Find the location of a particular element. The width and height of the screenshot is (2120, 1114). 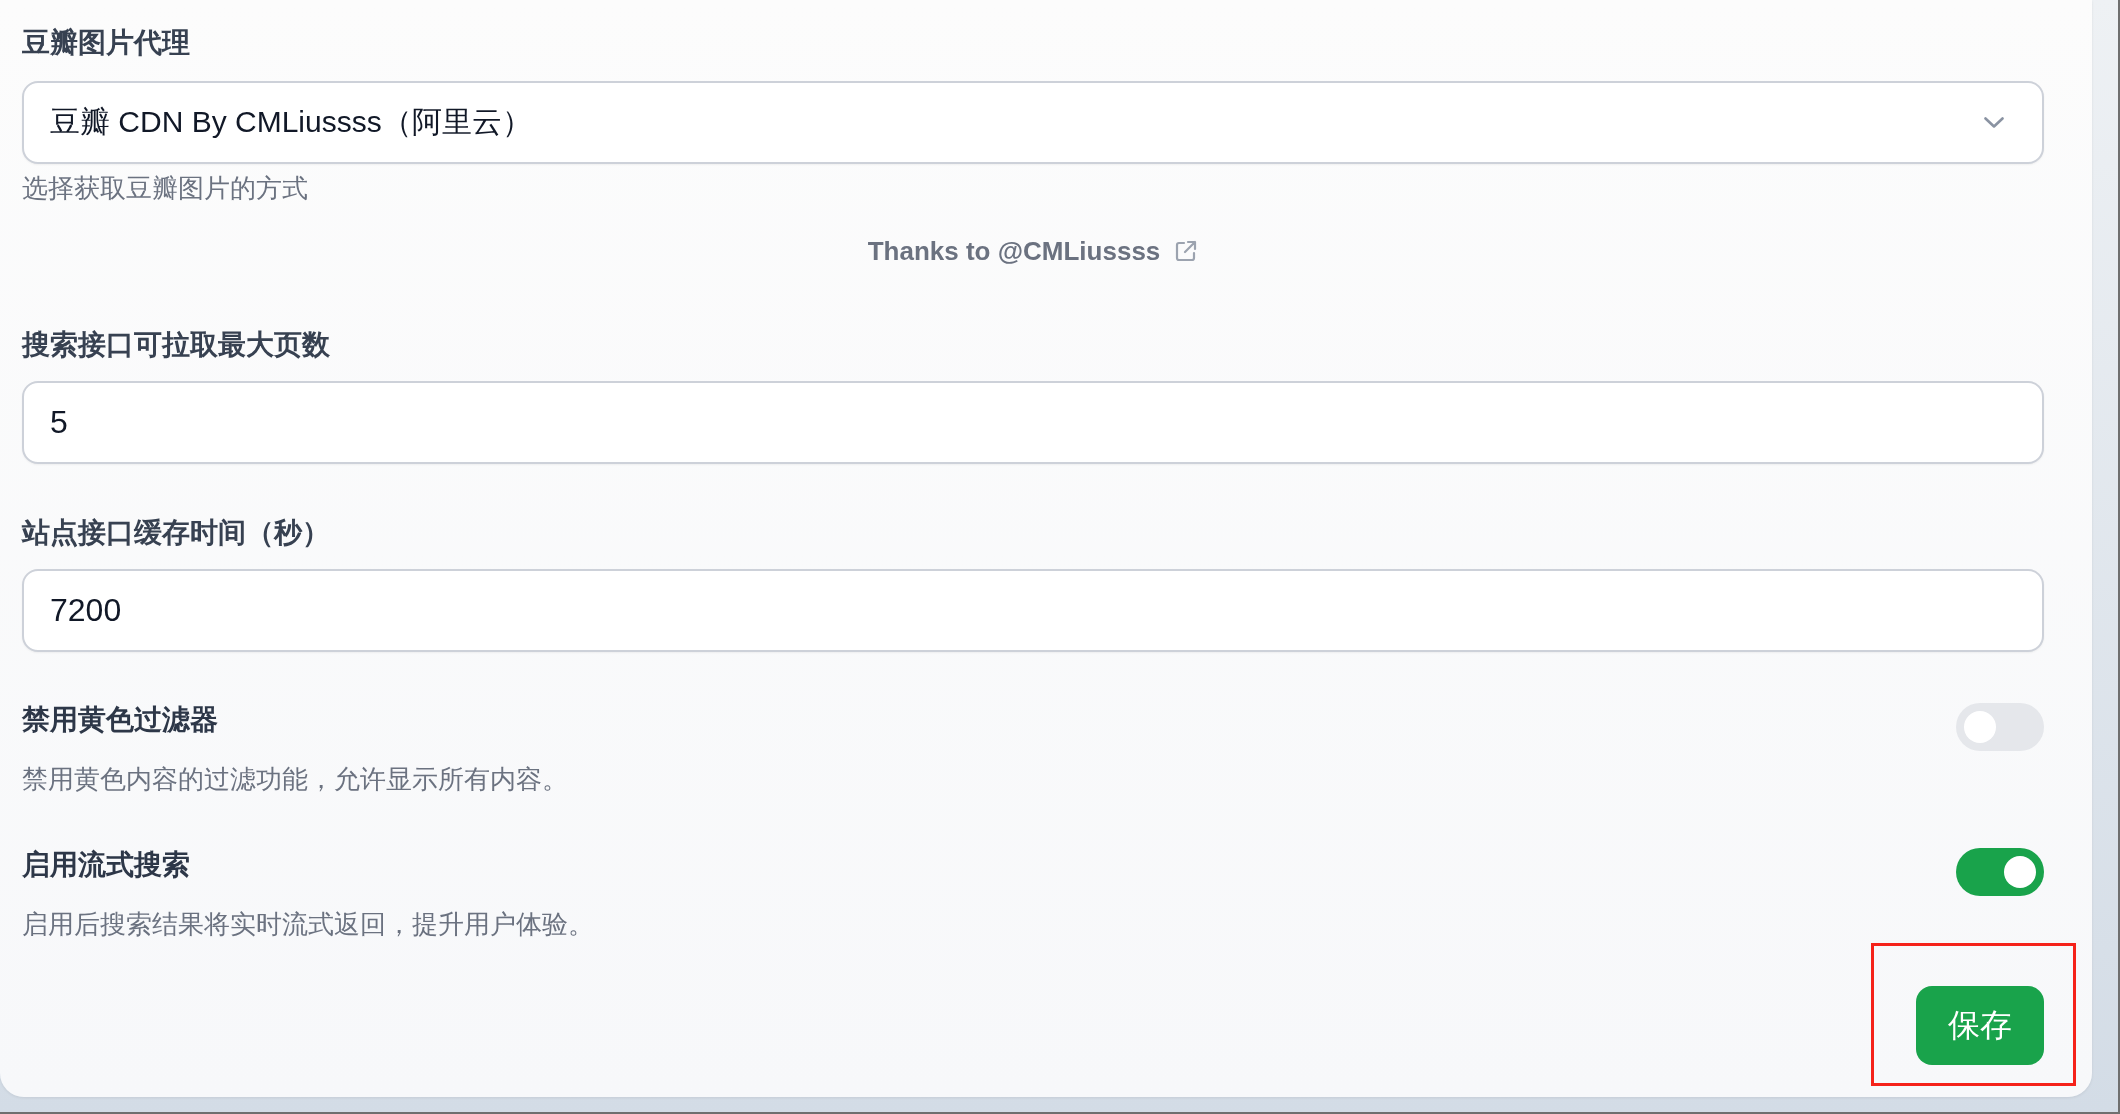

chevron-down-icon is located at coordinates (1994, 122).